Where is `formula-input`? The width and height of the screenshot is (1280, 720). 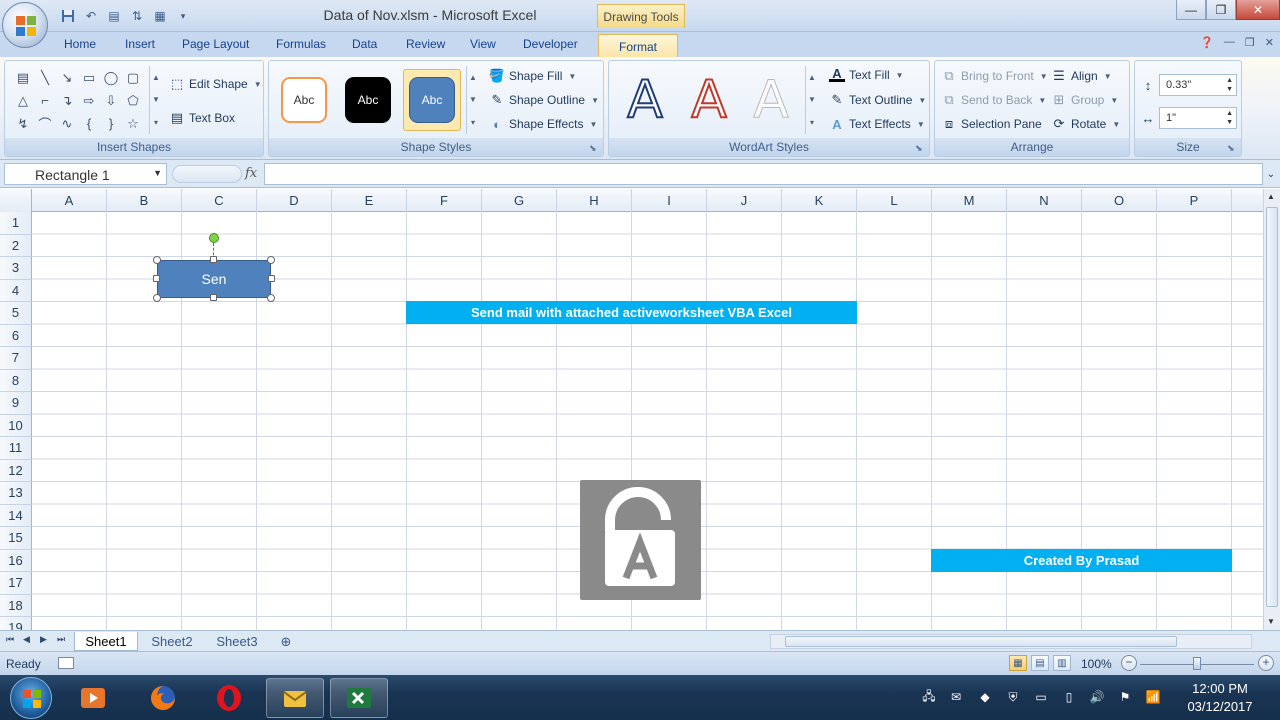 formula-input is located at coordinates (763, 174).